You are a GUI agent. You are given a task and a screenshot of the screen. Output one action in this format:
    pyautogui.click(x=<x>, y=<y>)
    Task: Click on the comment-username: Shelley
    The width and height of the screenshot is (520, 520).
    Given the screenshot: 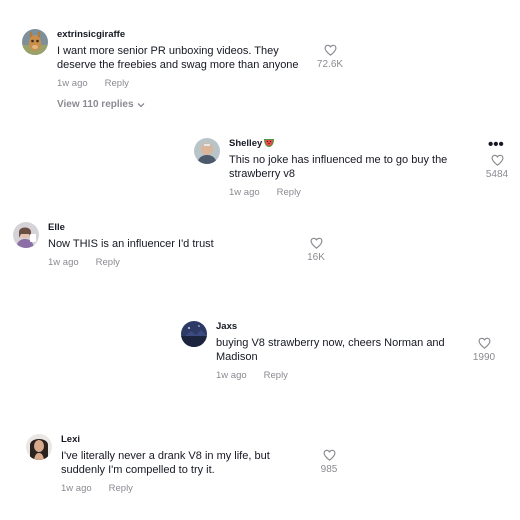 What is the action you would take?
    pyautogui.click(x=344, y=144)
    